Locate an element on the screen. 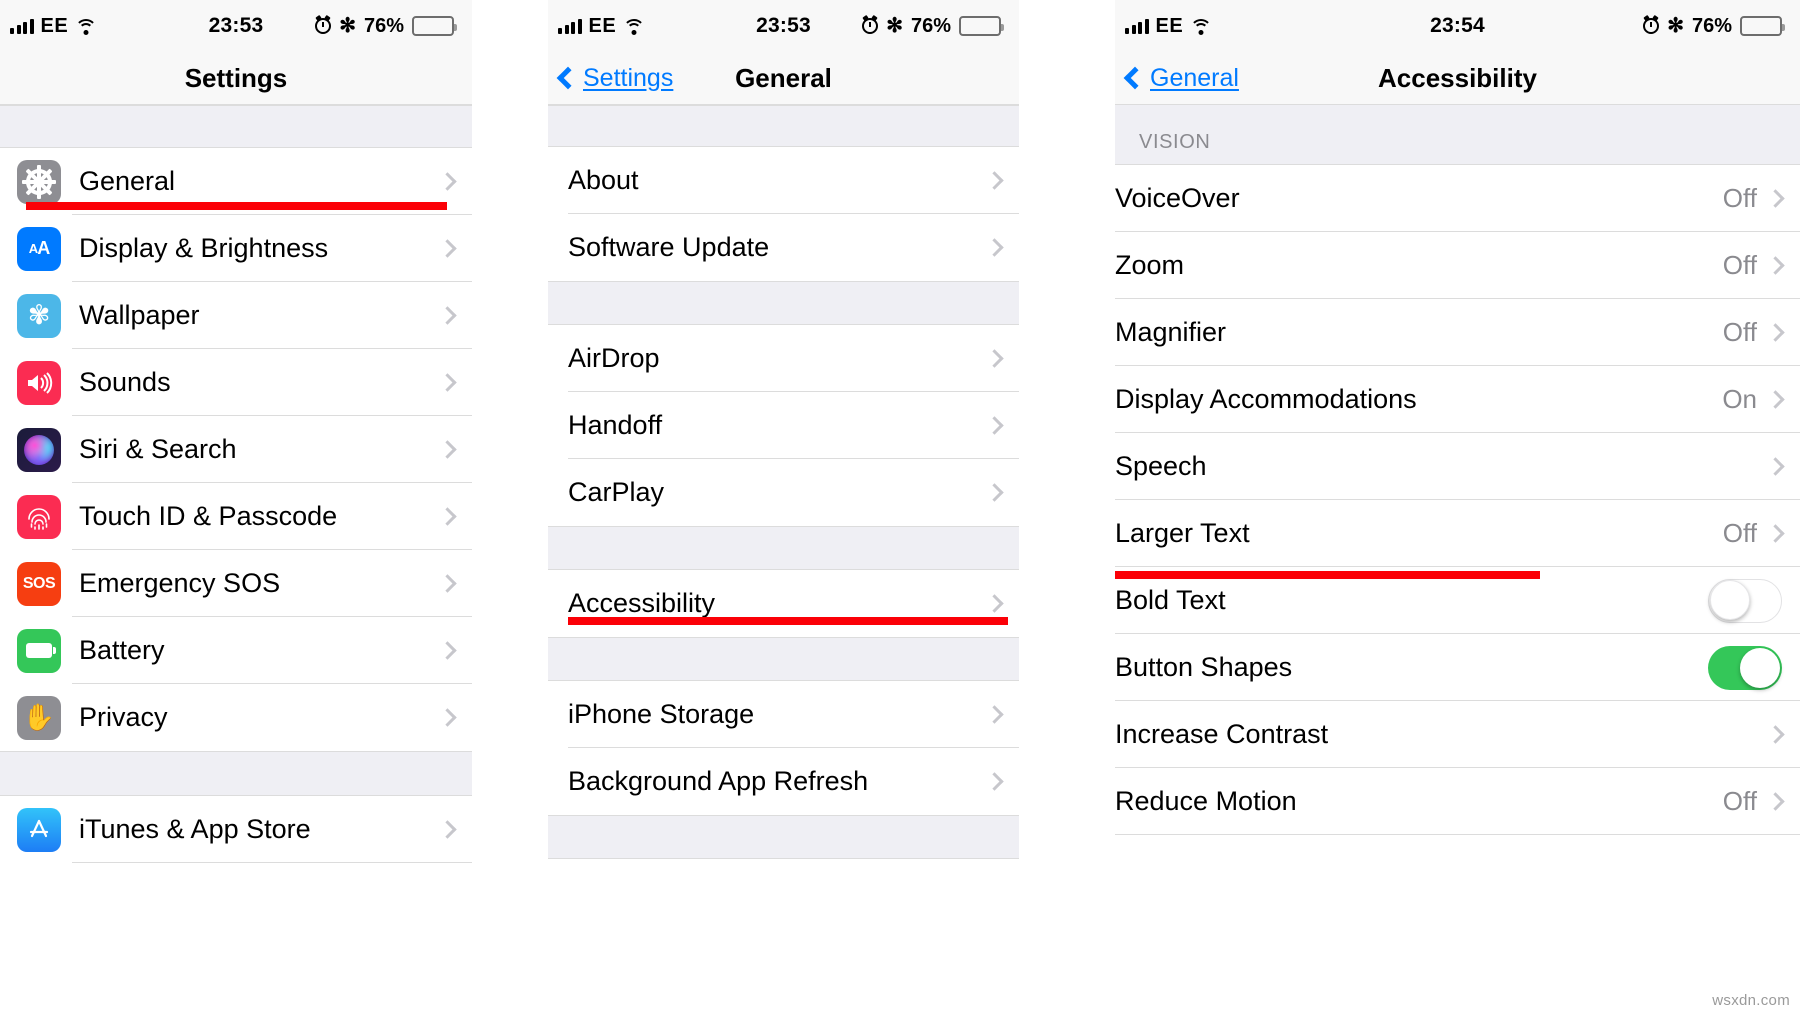  general-row-carplay: CarPlay is located at coordinates (783, 492).